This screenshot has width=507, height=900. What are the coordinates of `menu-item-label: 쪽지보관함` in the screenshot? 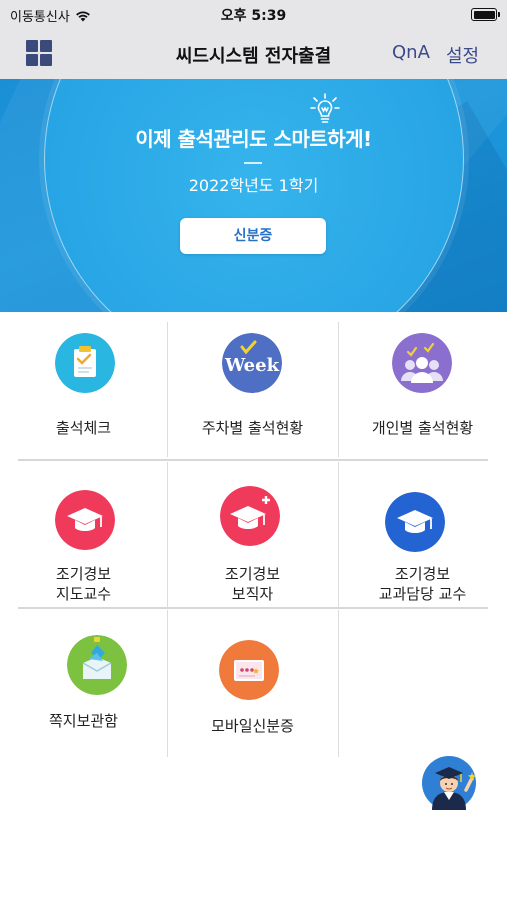 It's located at (83, 721).